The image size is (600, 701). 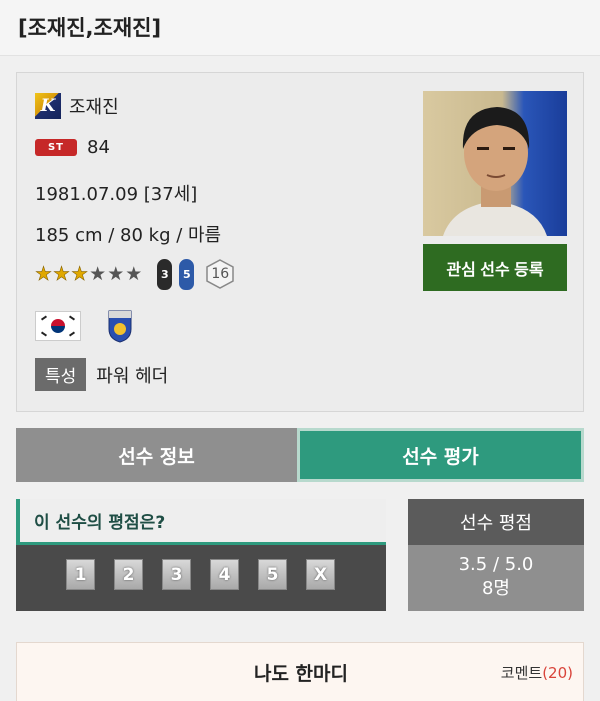 I want to click on level-value: 16, so click(x=220, y=274).